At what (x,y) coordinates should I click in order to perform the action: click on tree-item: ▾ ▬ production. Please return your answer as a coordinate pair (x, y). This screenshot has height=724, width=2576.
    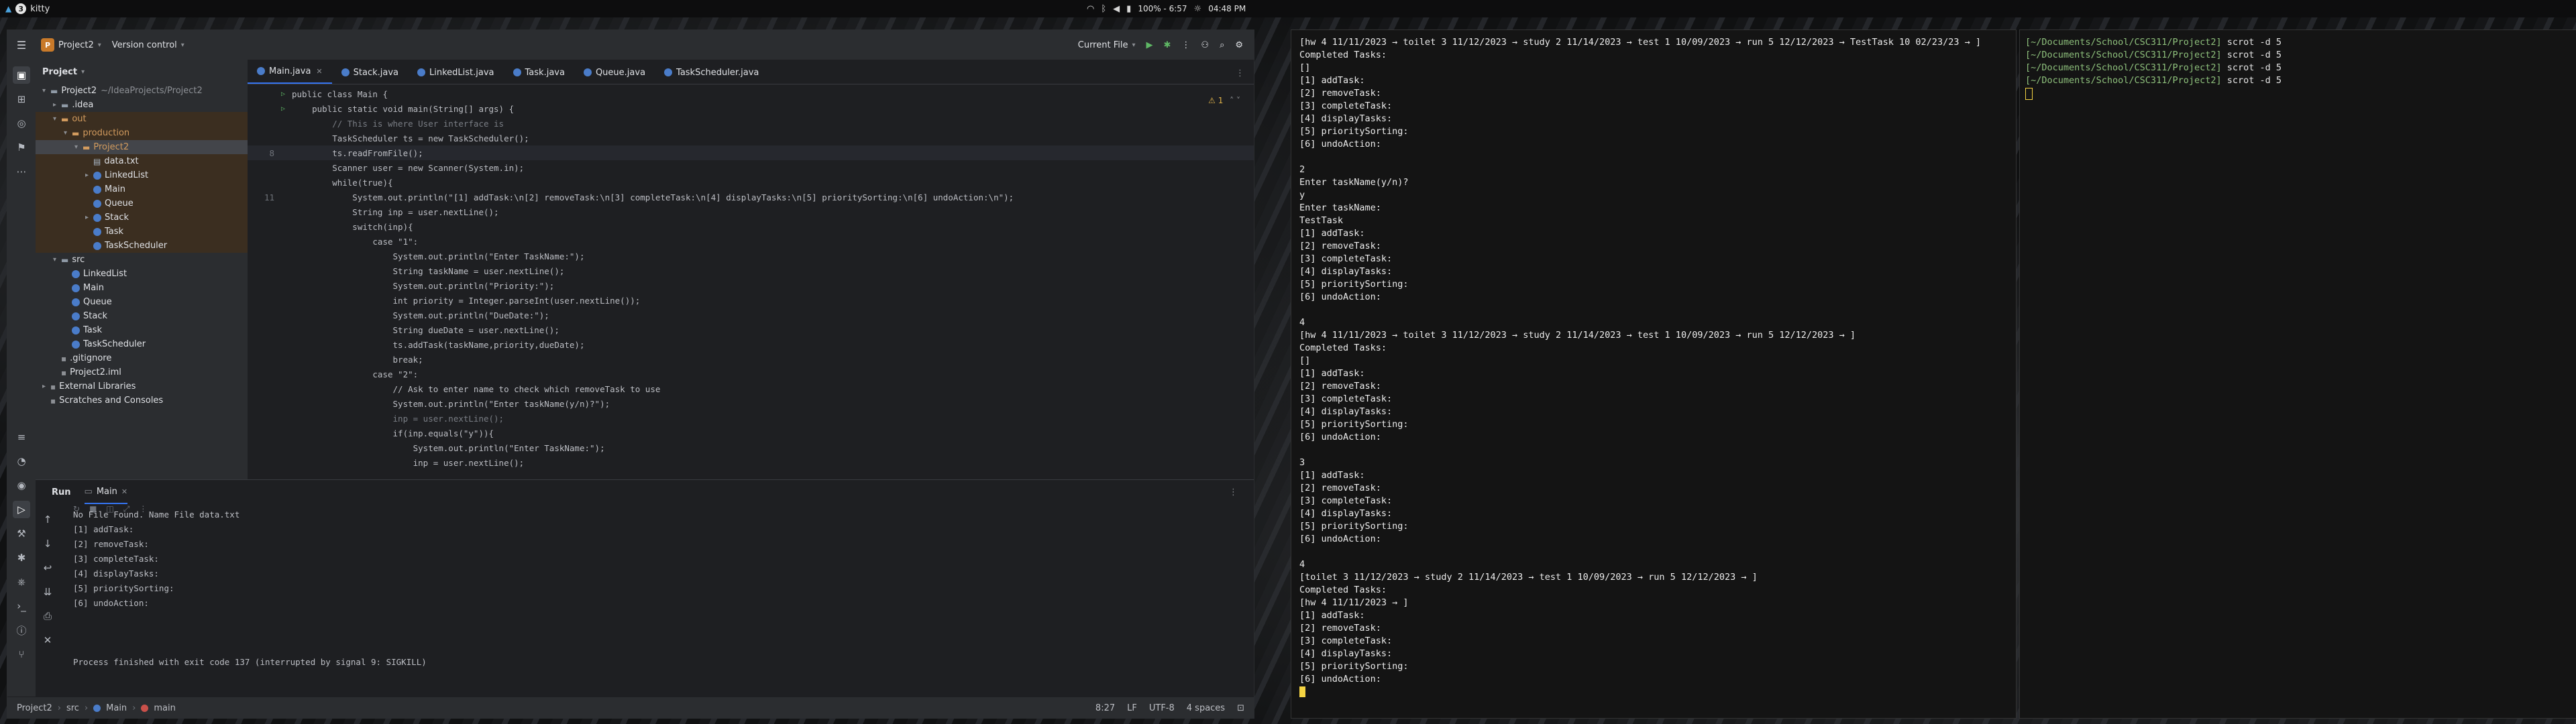
    Looking at the image, I should click on (142, 133).